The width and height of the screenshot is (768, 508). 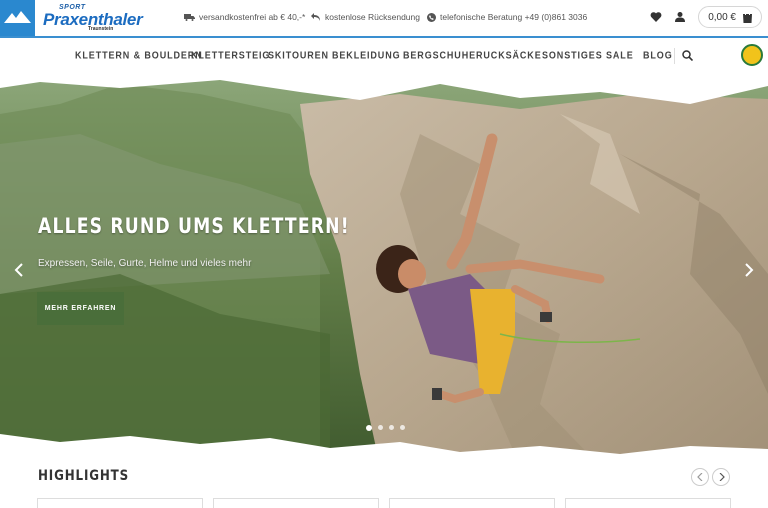 I want to click on user-icon, so click(x=680, y=17).